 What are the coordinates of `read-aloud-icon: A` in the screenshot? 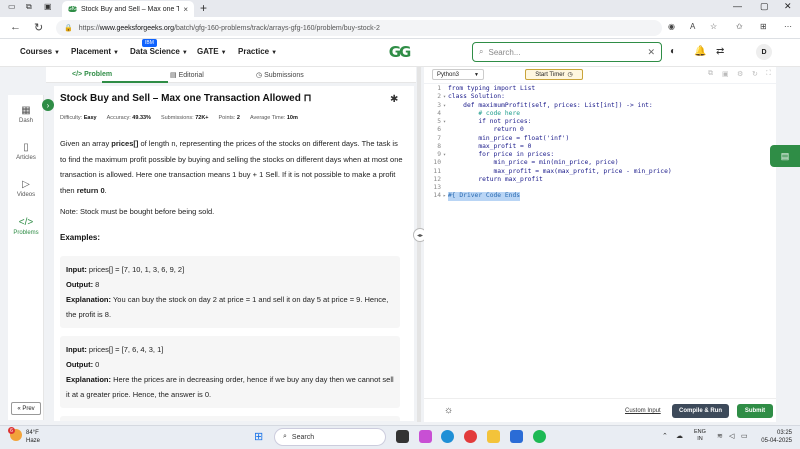 It's located at (692, 26).